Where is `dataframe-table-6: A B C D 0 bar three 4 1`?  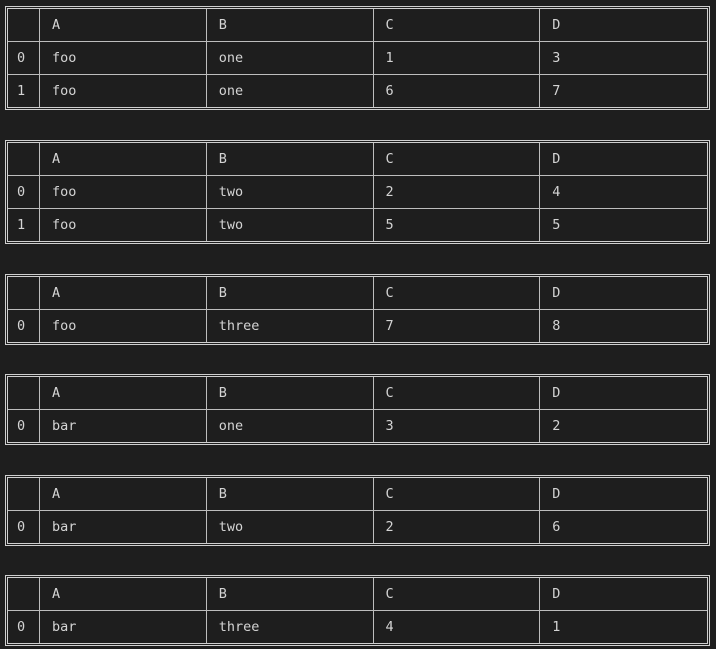 dataframe-table-6: A B C D 0 bar three 4 1 is located at coordinates (357, 610).